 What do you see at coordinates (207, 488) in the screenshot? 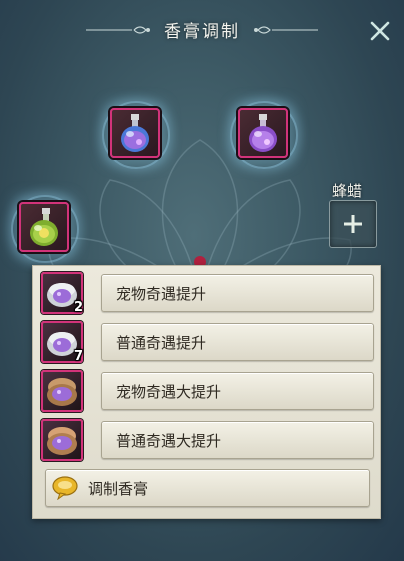
I see `craft-balm-button: 调制香膏` at bounding box center [207, 488].